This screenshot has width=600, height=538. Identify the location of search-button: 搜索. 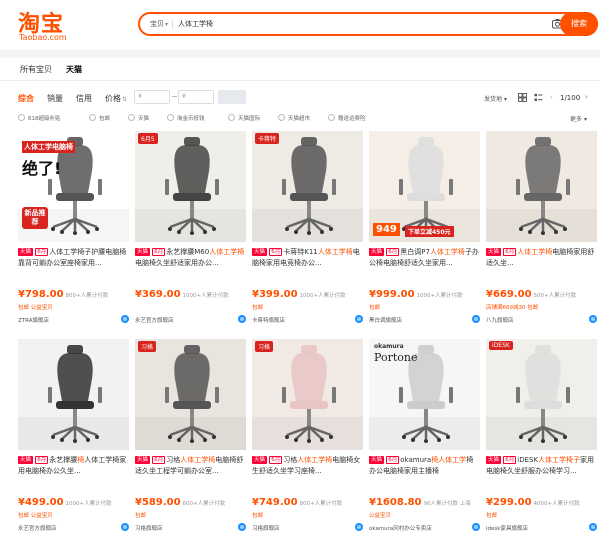
(579, 24).